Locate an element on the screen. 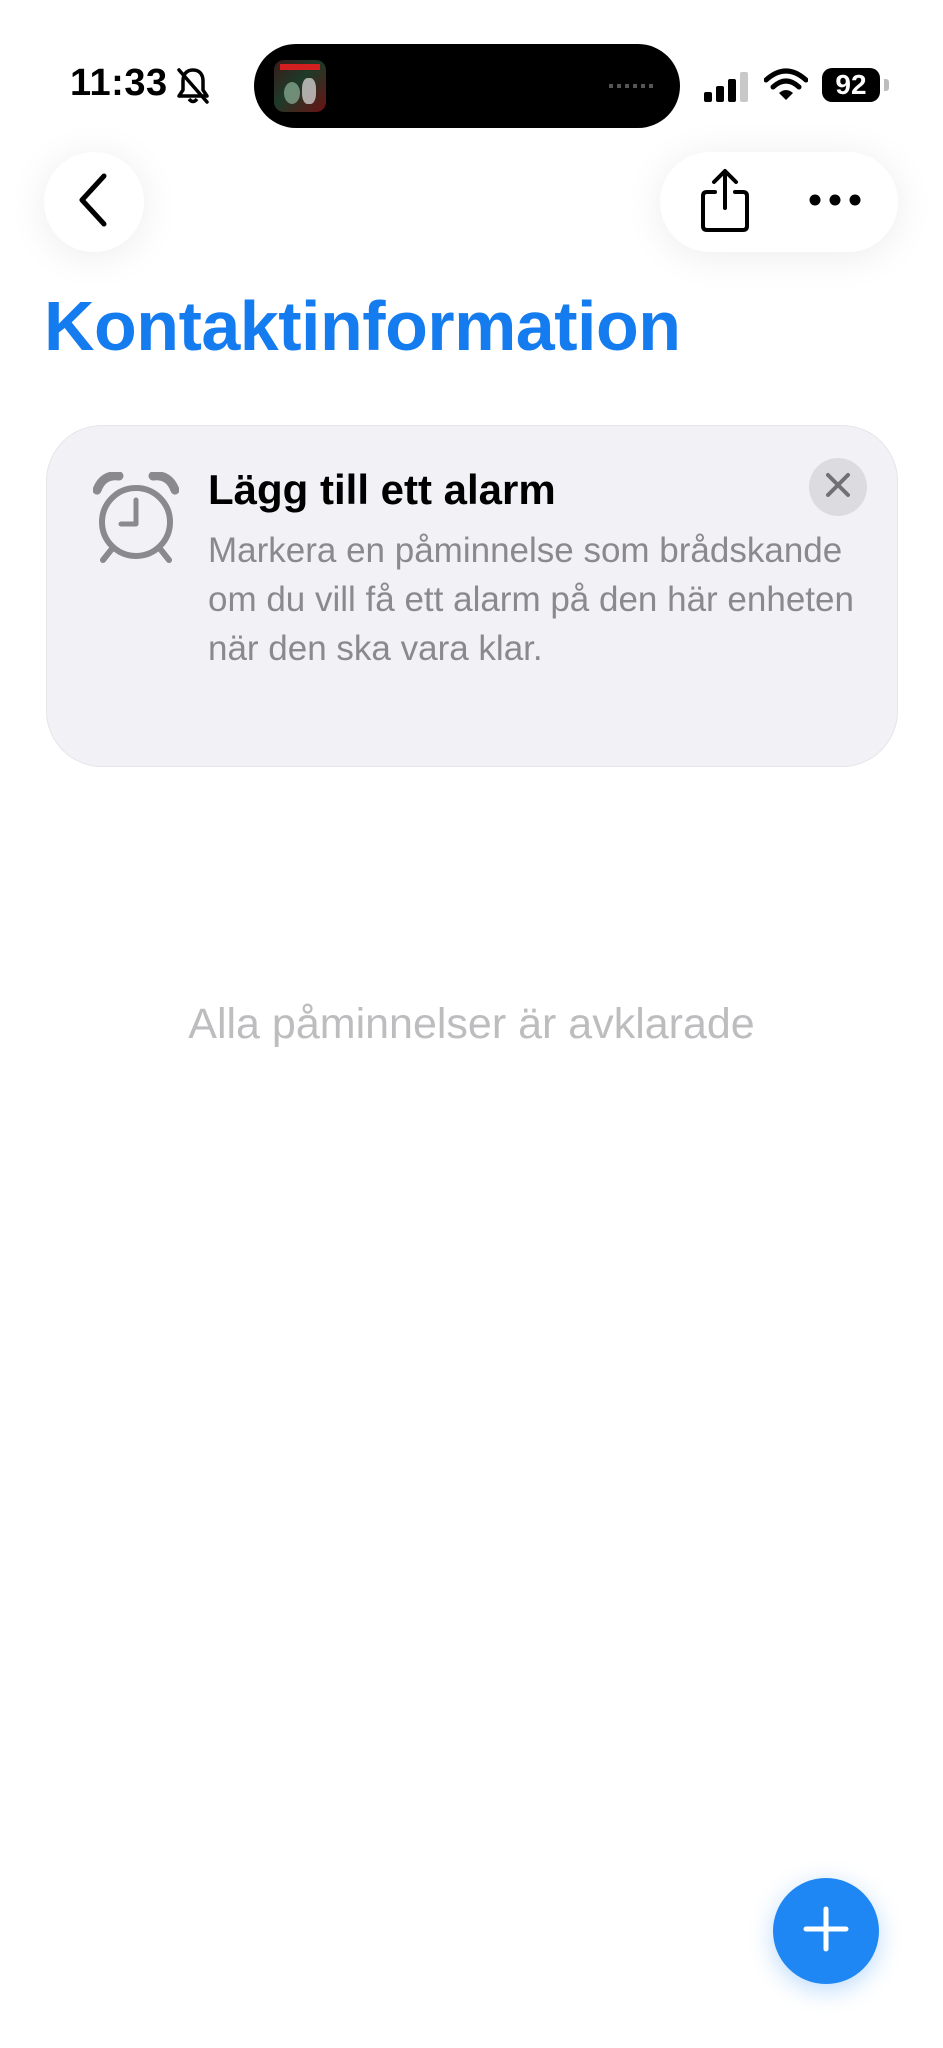 The image size is (943, 2048). close-icon is located at coordinates (838, 487).